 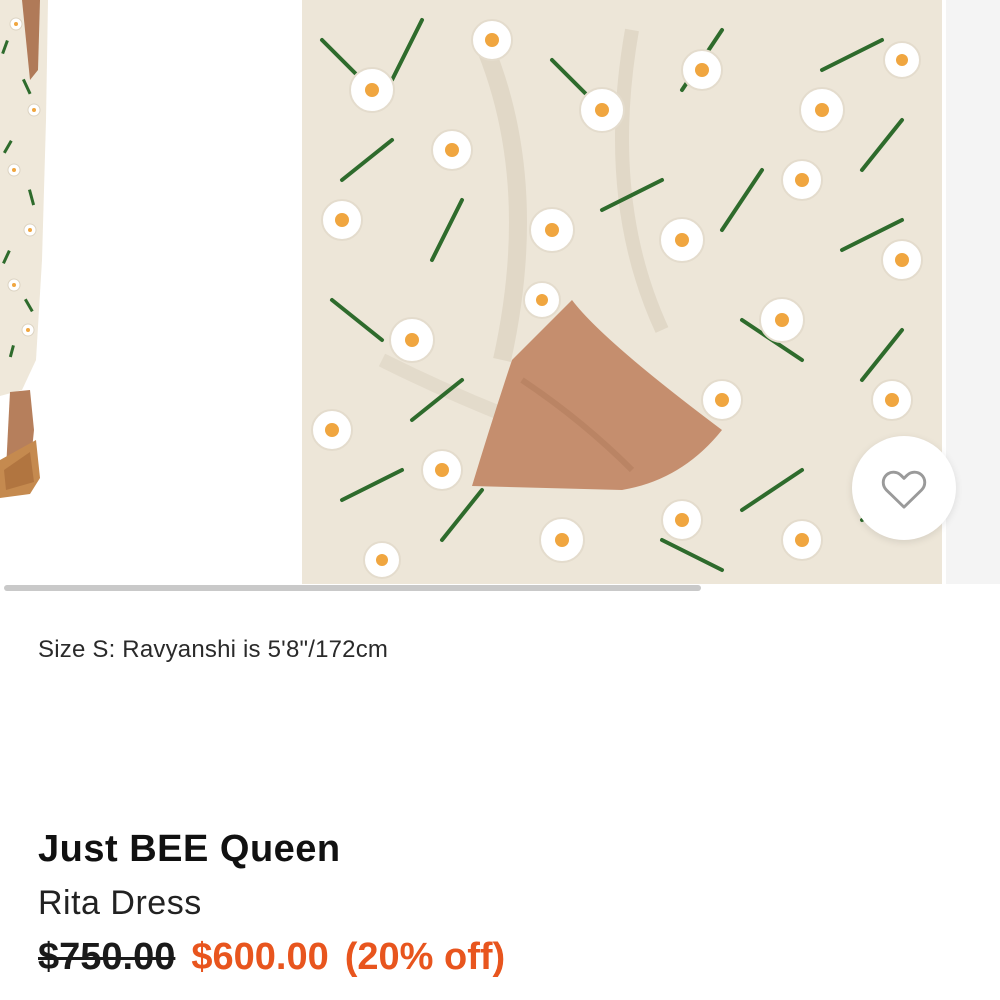 I want to click on carousel-scrollbar, so click(x=500, y=588).